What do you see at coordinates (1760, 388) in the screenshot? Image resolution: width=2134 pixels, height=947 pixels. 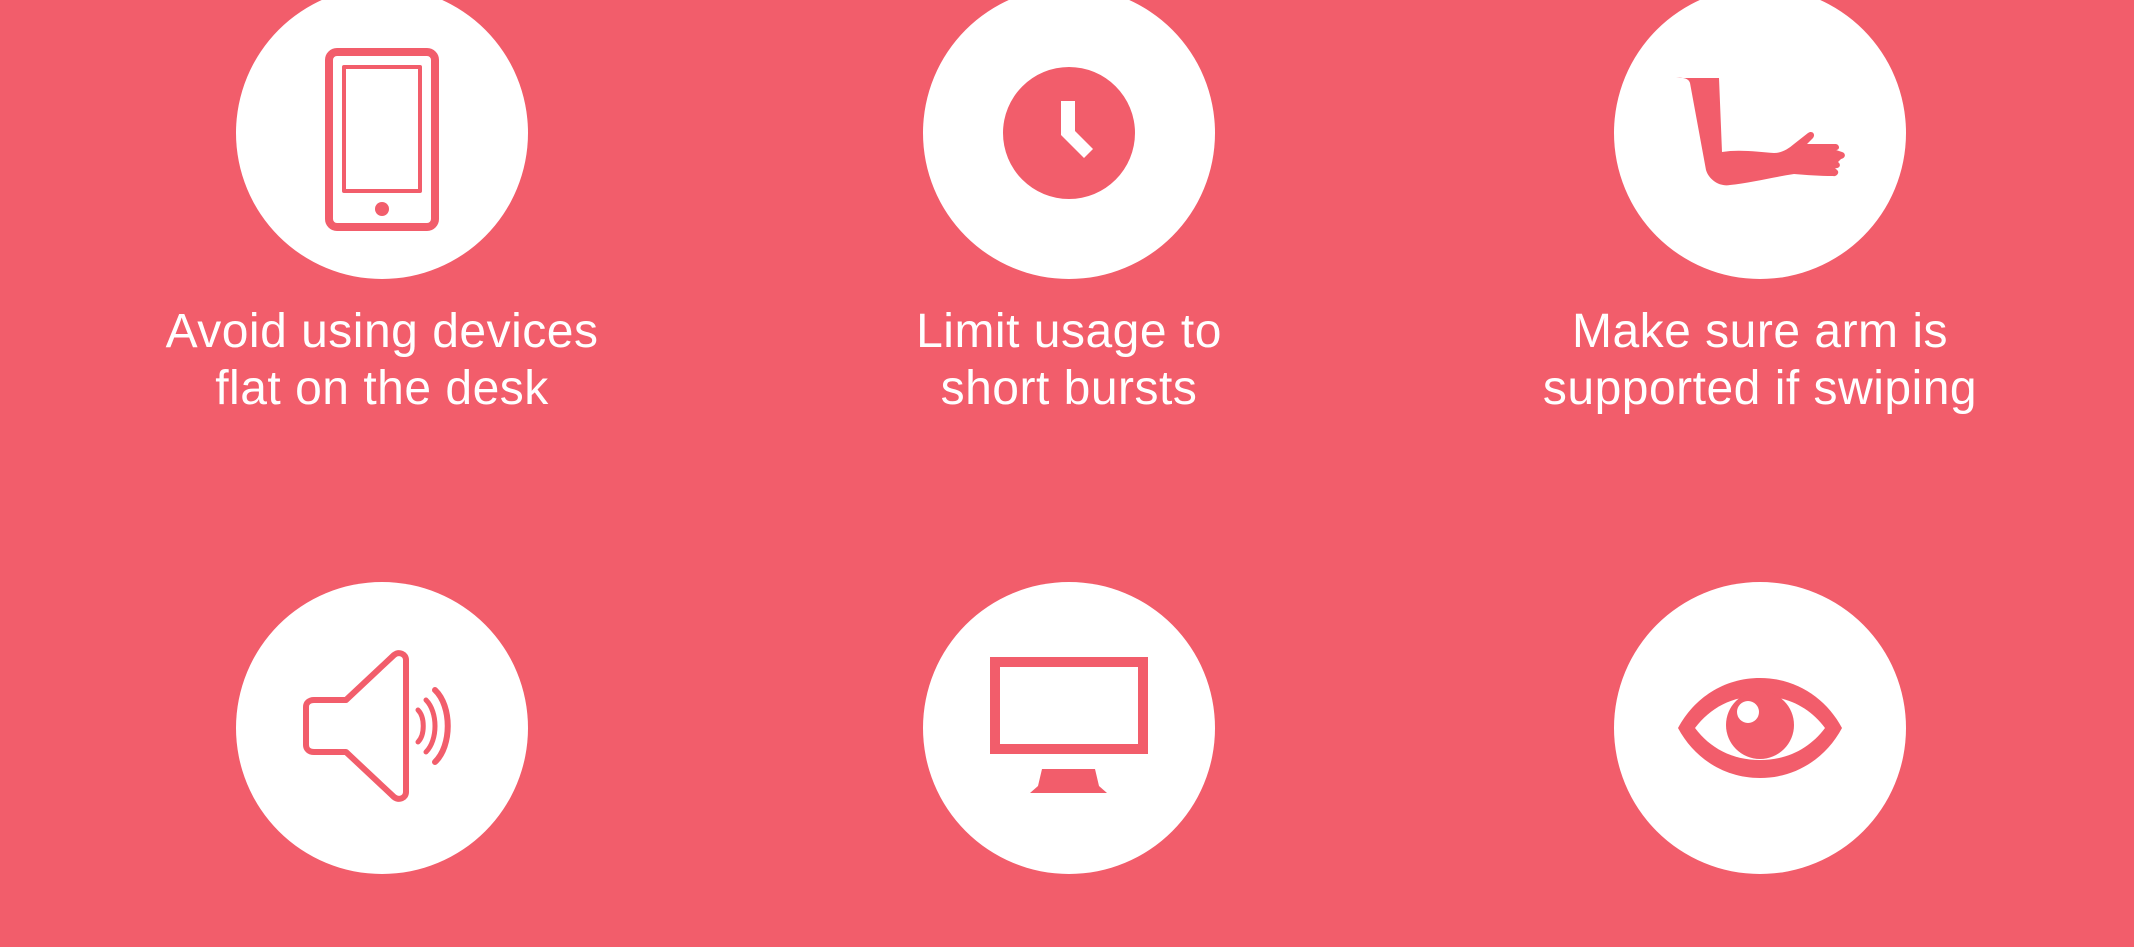 I see `tip-line-2: supported if swiping` at bounding box center [1760, 388].